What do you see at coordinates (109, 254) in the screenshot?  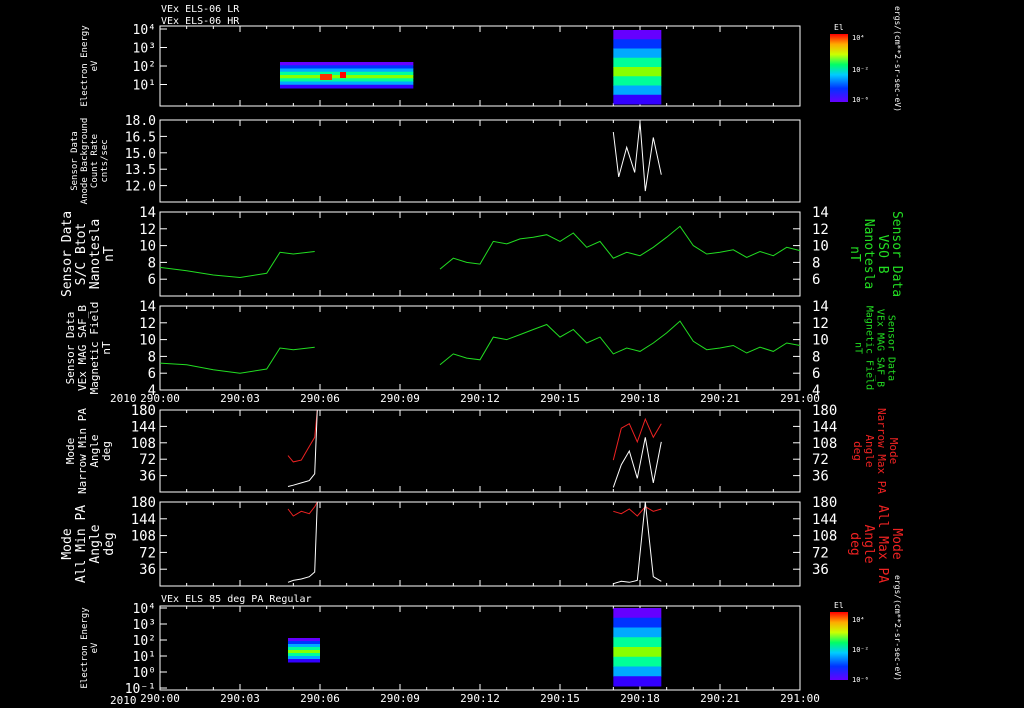 I see `sc-btot-ylabel-line: nT` at bounding box center [109, 254].